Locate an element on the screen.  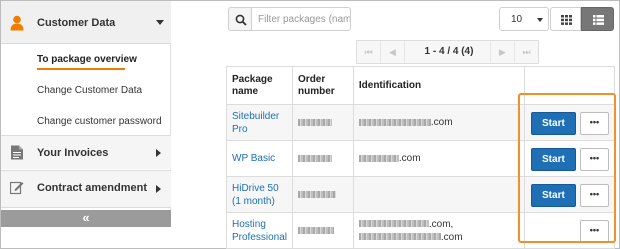
first-page-icon: ⏮ is located at coordinates (368, 52).